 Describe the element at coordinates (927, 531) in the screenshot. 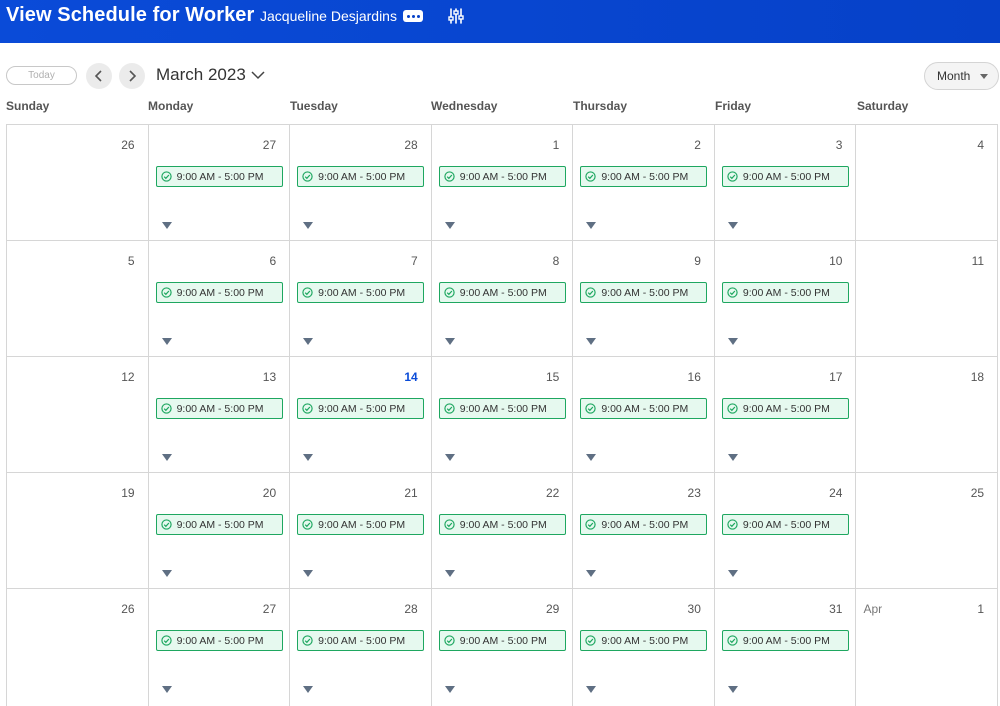

I see `day-cell: 25` at that location.